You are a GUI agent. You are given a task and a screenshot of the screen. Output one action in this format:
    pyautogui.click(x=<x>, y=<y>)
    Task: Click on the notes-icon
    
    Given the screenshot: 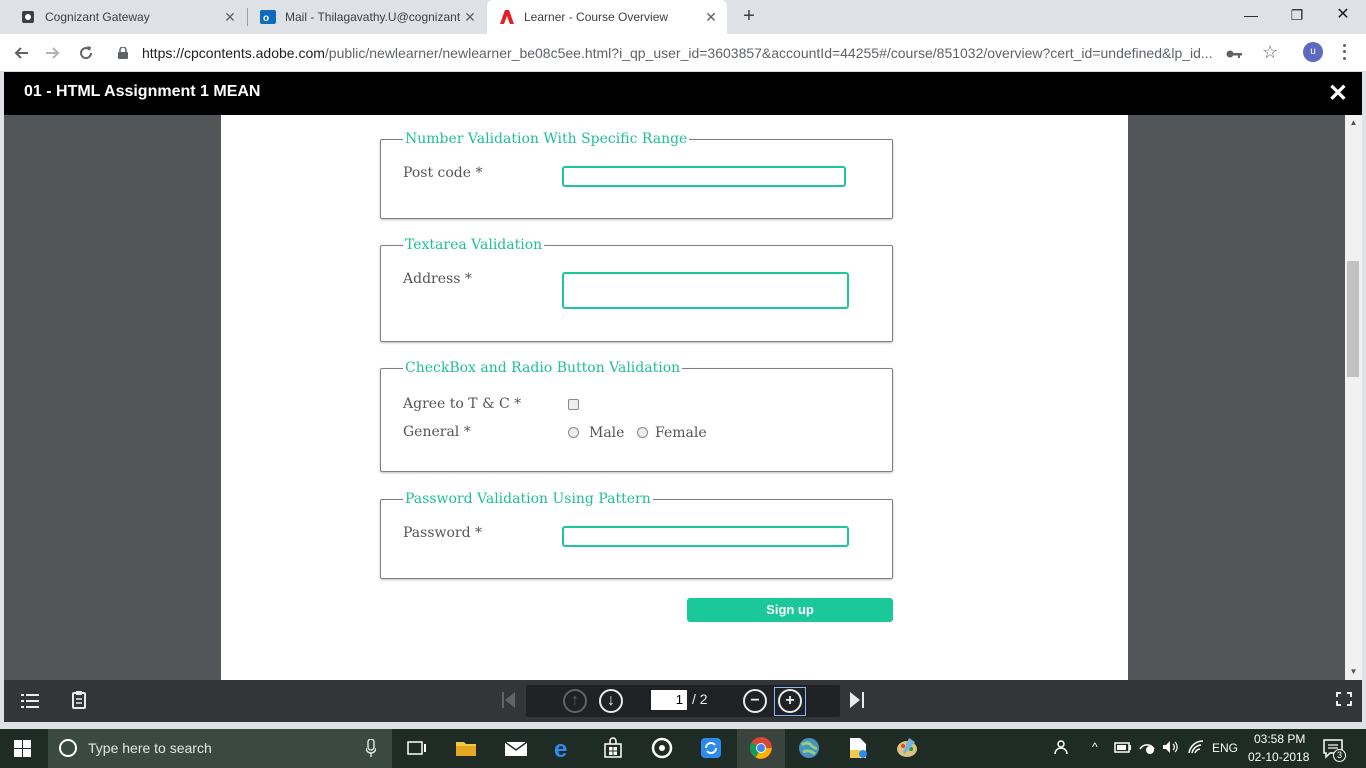 What is the action you would take?
    pyautogui.click(x=79, y=702)
    